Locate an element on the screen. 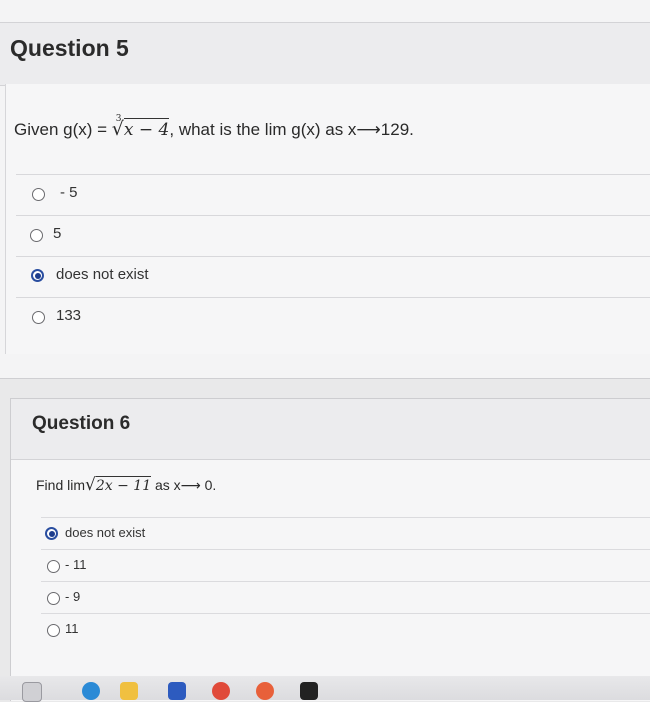 The width and height of the screenshot is (650, 702). answer-option: - 5 is located at coordinates (333, 193).